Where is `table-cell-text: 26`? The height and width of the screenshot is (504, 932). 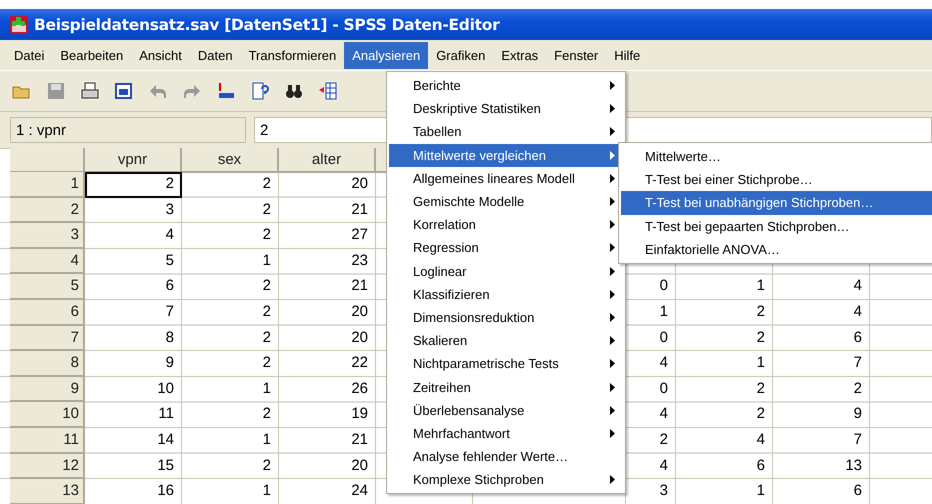 table-cell-text: 26 is located at coordinates (359, 388).